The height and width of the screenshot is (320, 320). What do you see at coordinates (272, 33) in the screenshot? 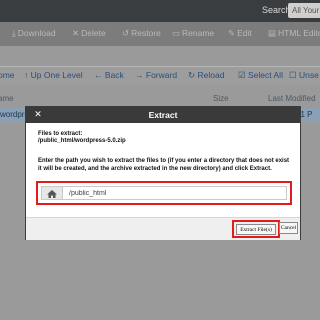
I see `html-editor-icon: ▤` at bounding box center [272, 33].